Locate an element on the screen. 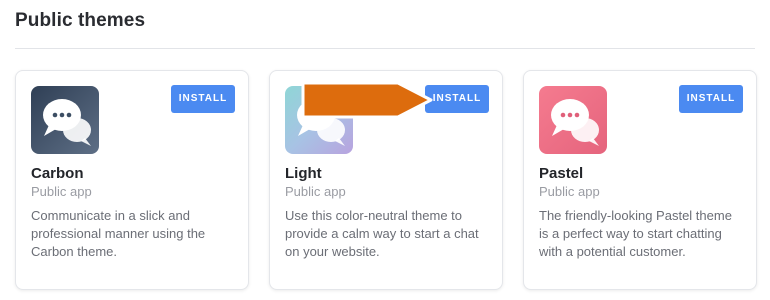 This screenshot has height=300, width=770. install-button-carbon: INSTALL is located at coordinates (203, 99).